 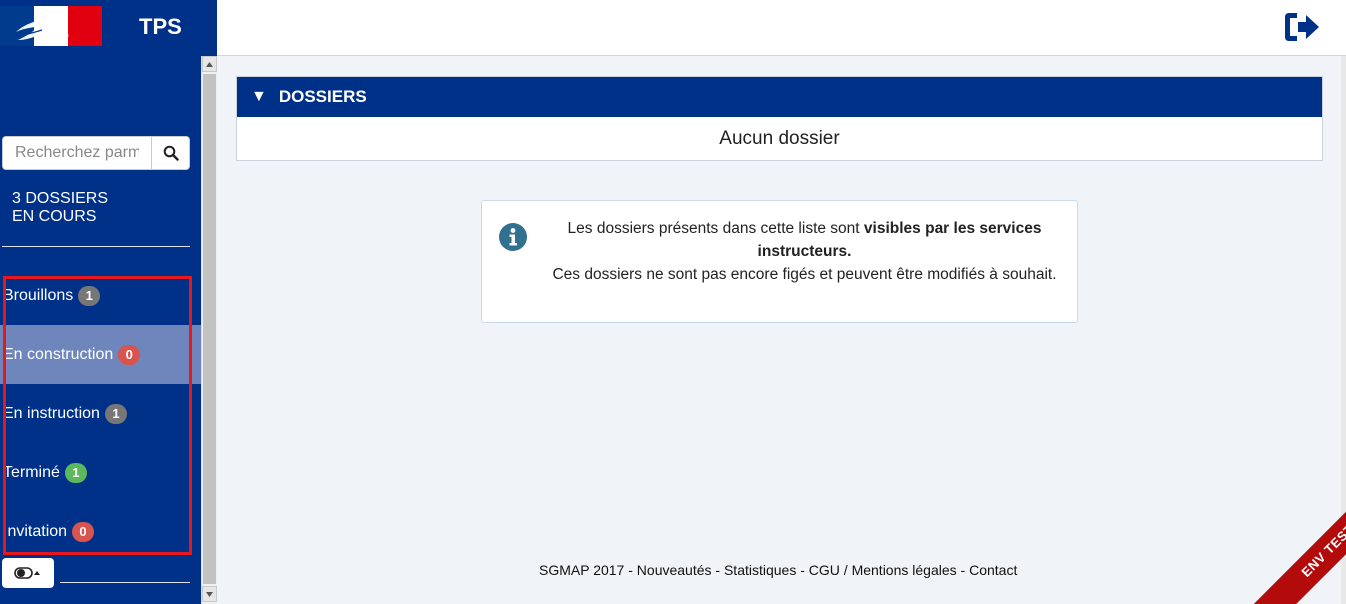 What do you see at coordinates (76, 153) in the screenshot?
I see `search-input` at bounding box center [76, 153].